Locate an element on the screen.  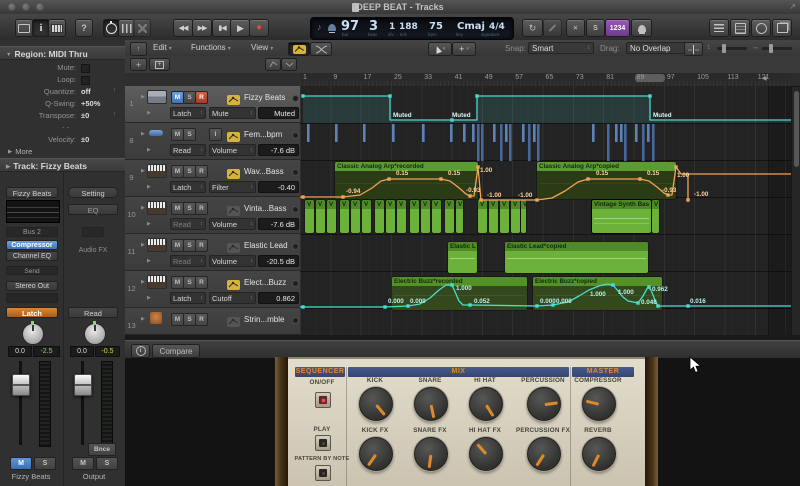
media-browser-button is located at coordinates (782, 28).